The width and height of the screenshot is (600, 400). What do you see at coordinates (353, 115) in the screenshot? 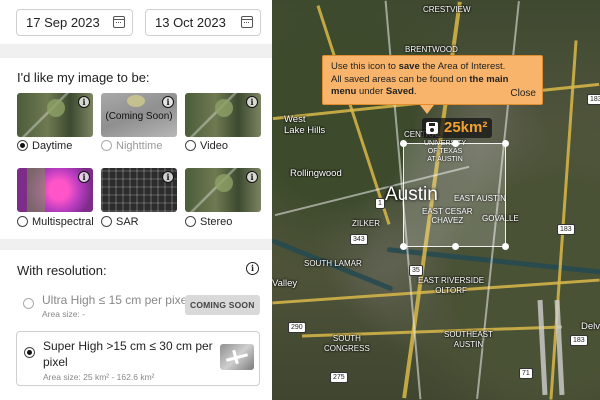
I see `highway` at bounding box center [353, 115].